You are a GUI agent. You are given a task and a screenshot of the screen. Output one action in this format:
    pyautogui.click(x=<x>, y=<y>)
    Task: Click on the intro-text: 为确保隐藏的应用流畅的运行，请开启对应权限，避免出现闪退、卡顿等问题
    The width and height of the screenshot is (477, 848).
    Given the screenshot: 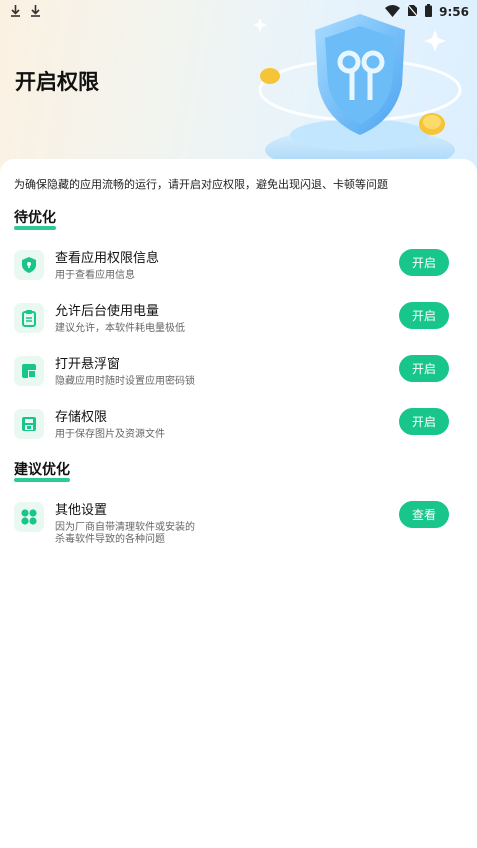 What is the action you would take?
    pyautogui.click(x=201, y=184)
    